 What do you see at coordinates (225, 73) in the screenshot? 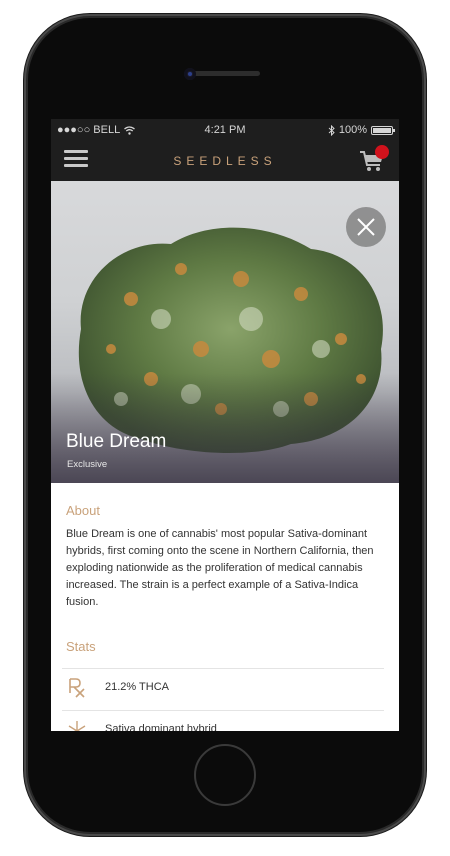
I see `earpiece-speaker` at bounding box center [225, 73].